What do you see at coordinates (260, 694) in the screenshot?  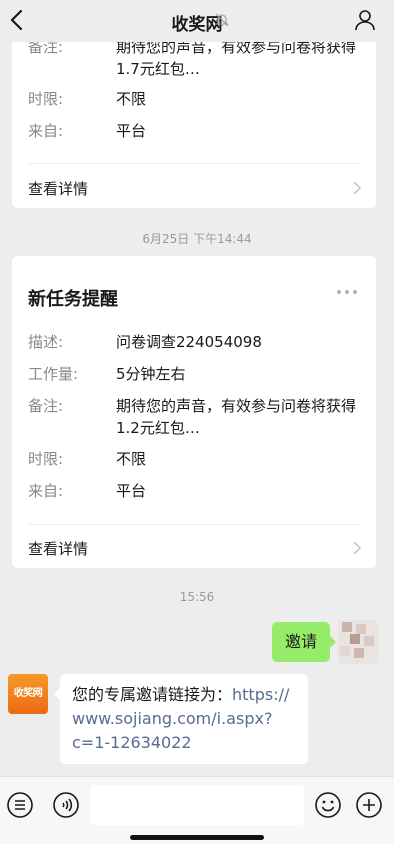 I see `invite-link: https://` at bounding box center [260, 694].